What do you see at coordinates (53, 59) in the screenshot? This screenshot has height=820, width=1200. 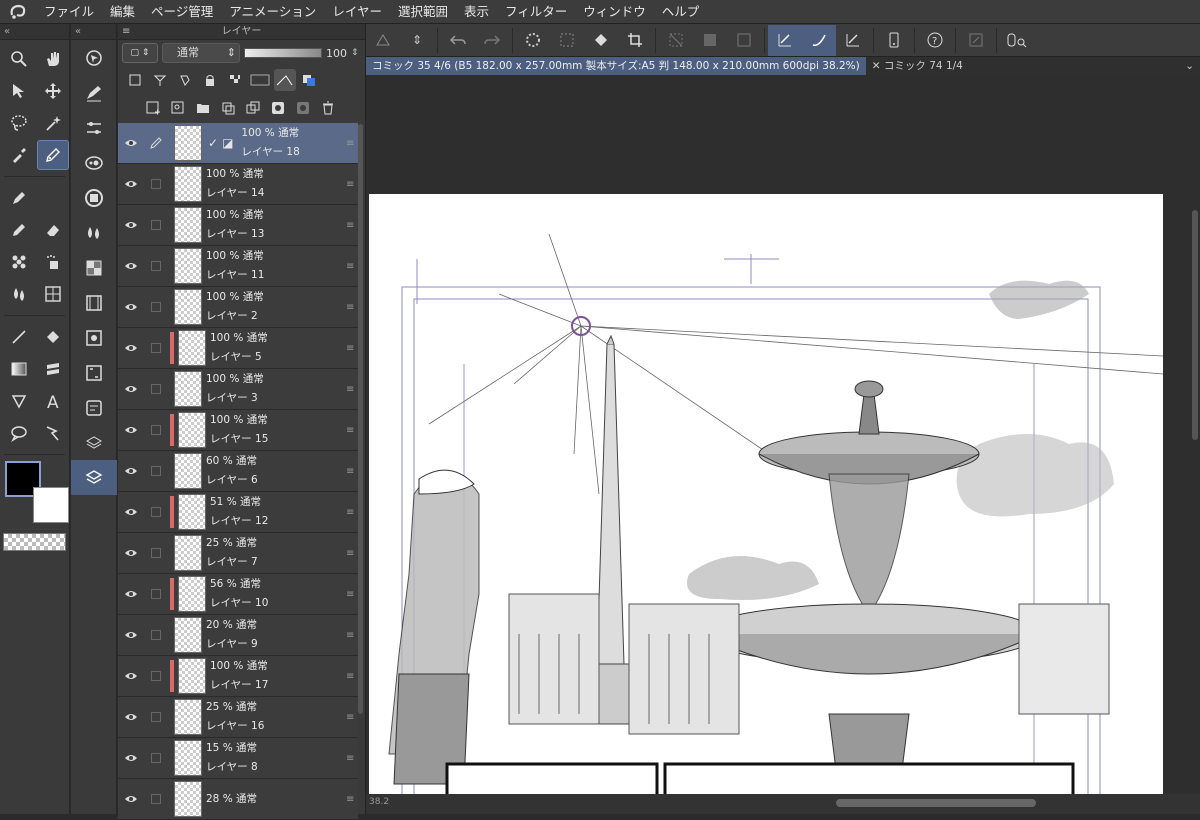 I see `hand-tool-icon` at bounding box center [53, 59].